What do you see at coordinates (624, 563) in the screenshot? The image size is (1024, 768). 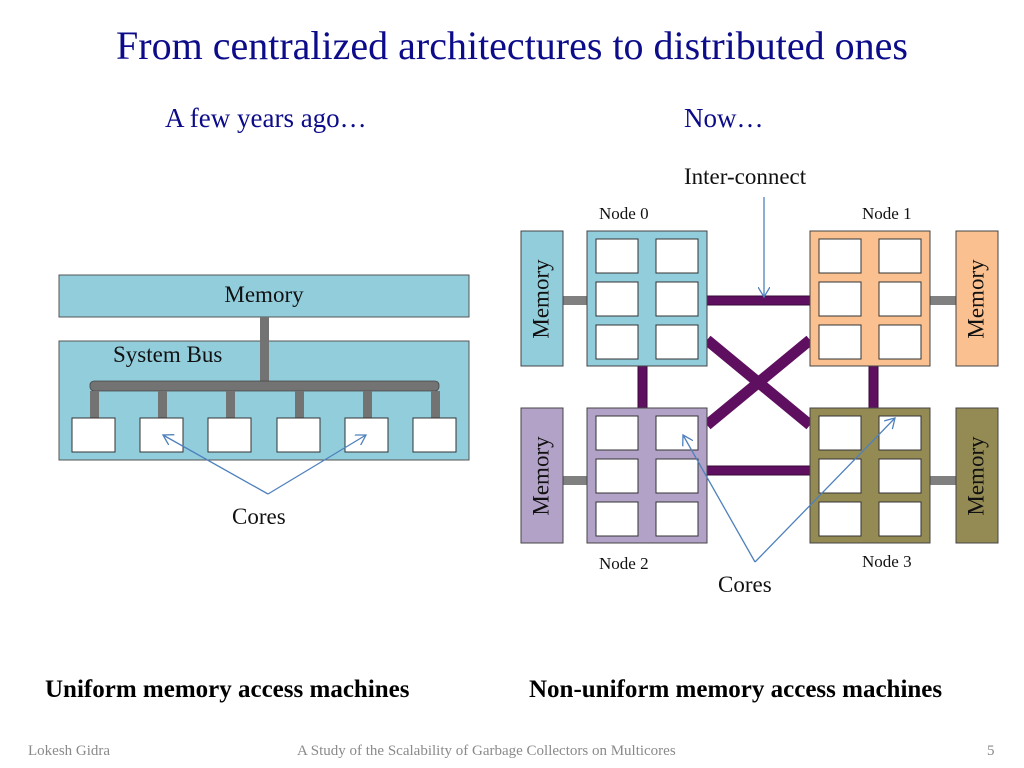 I see `node2-label: Node 2` at bounding box center [624, 563].